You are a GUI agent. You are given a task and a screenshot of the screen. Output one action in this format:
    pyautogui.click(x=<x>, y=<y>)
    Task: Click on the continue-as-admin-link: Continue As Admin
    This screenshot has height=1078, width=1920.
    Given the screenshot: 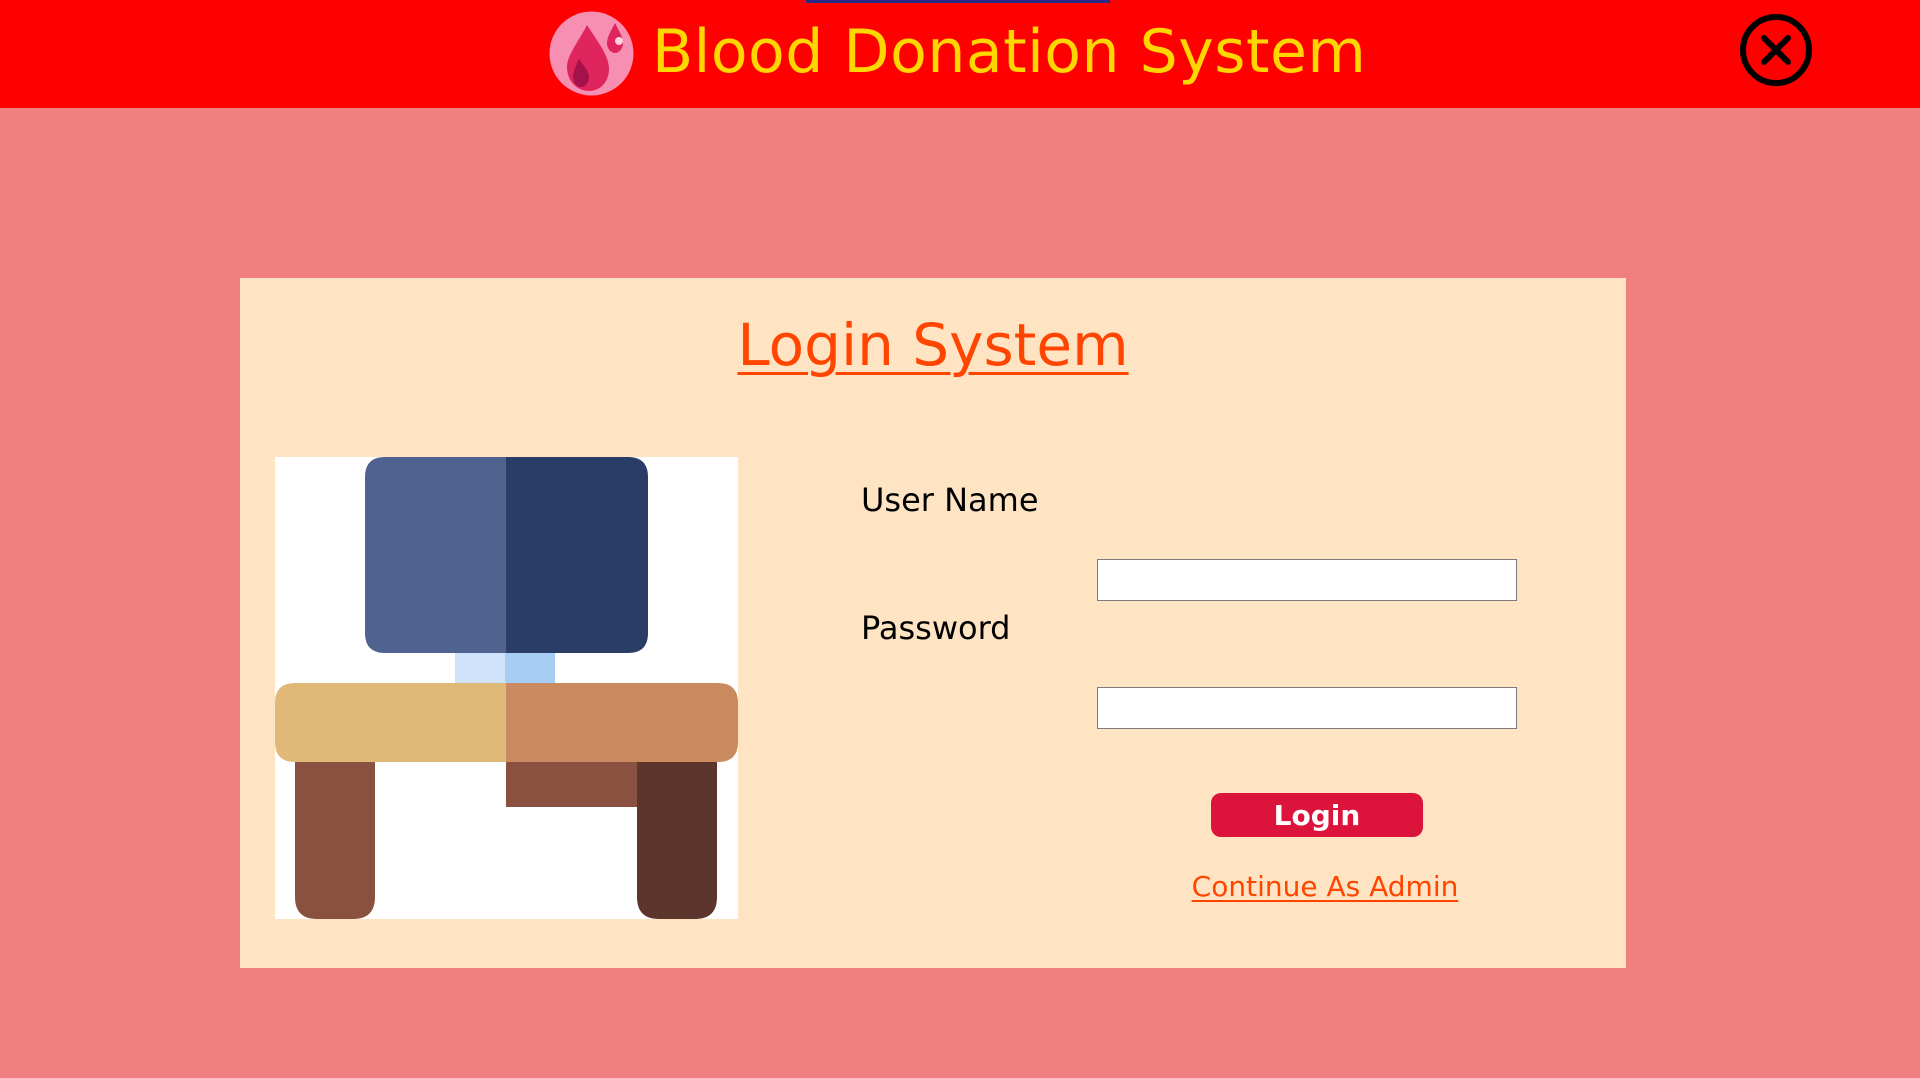 What is the action you would take?
    pyautogui.click(x=1325, y=886)
    